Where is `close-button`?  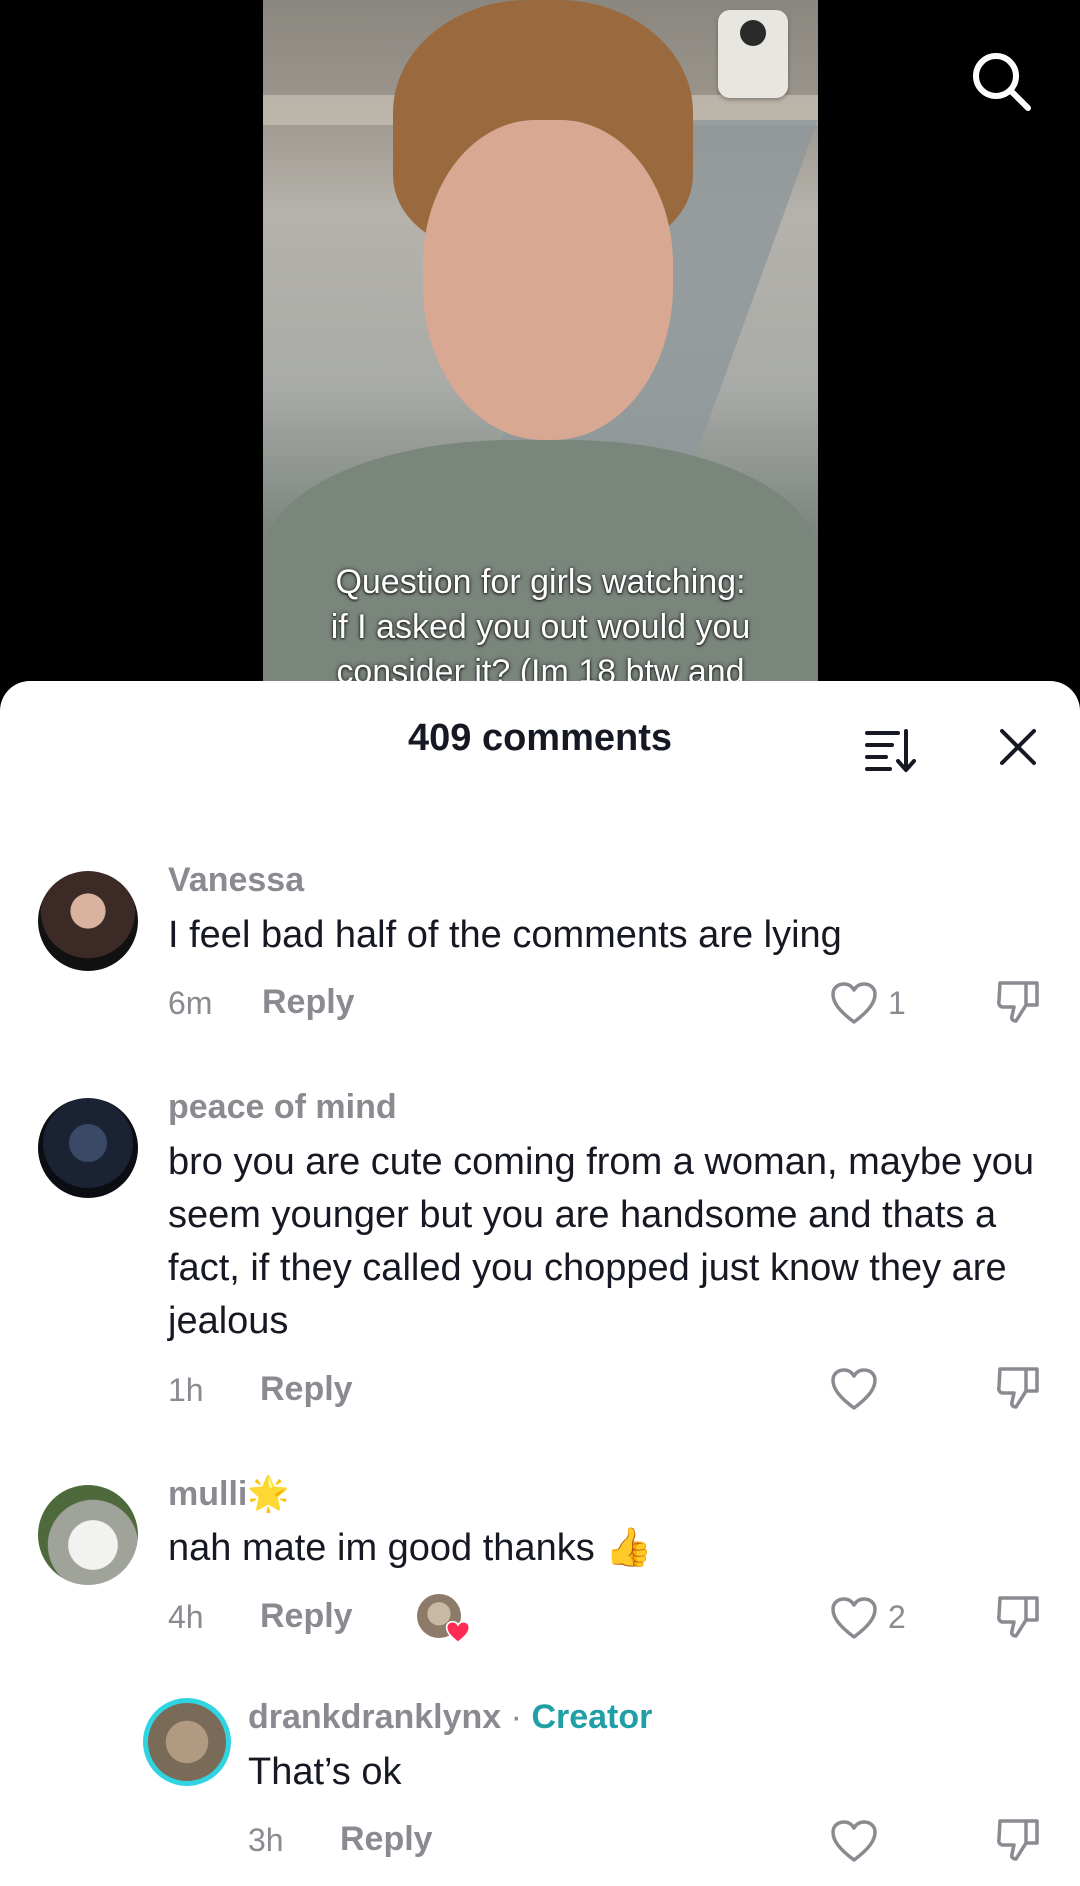
close-button is located at coordinates (1018, 747).